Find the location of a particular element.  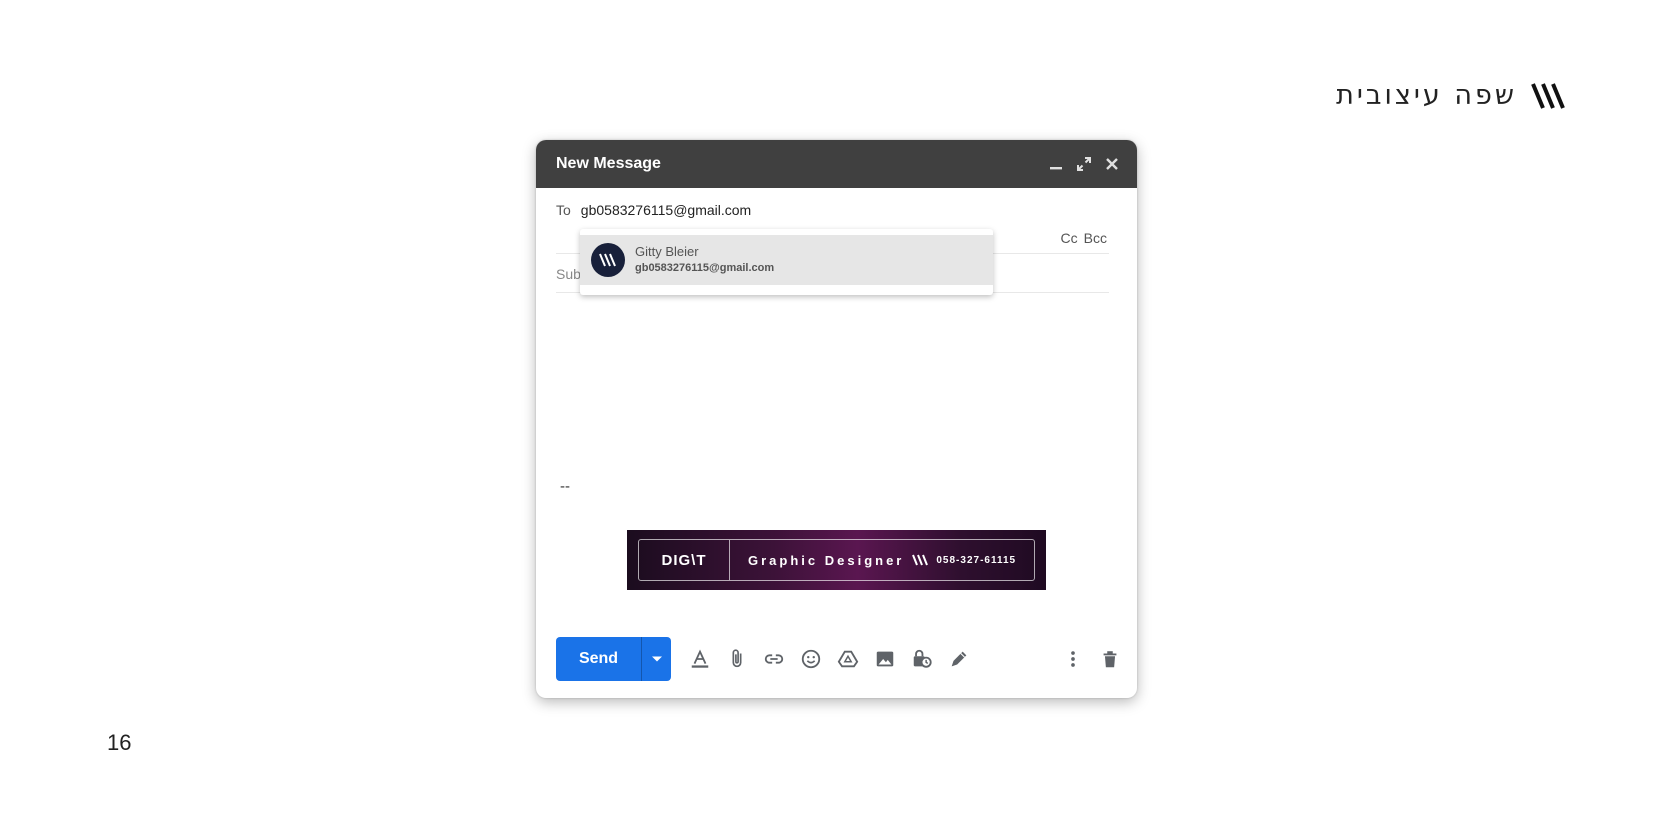

drive-button is located at coordinates (848, 659).